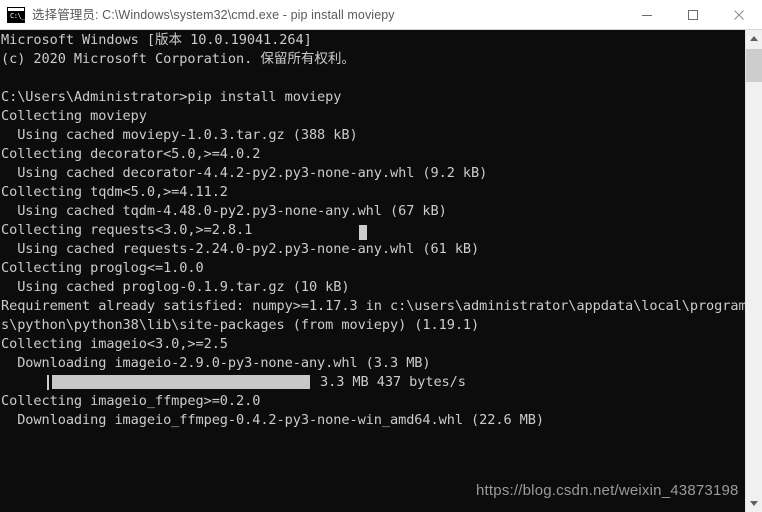  I want to click on terminal-line: Collecting requests<3.0,>=2.8.1, so click(127, 230).